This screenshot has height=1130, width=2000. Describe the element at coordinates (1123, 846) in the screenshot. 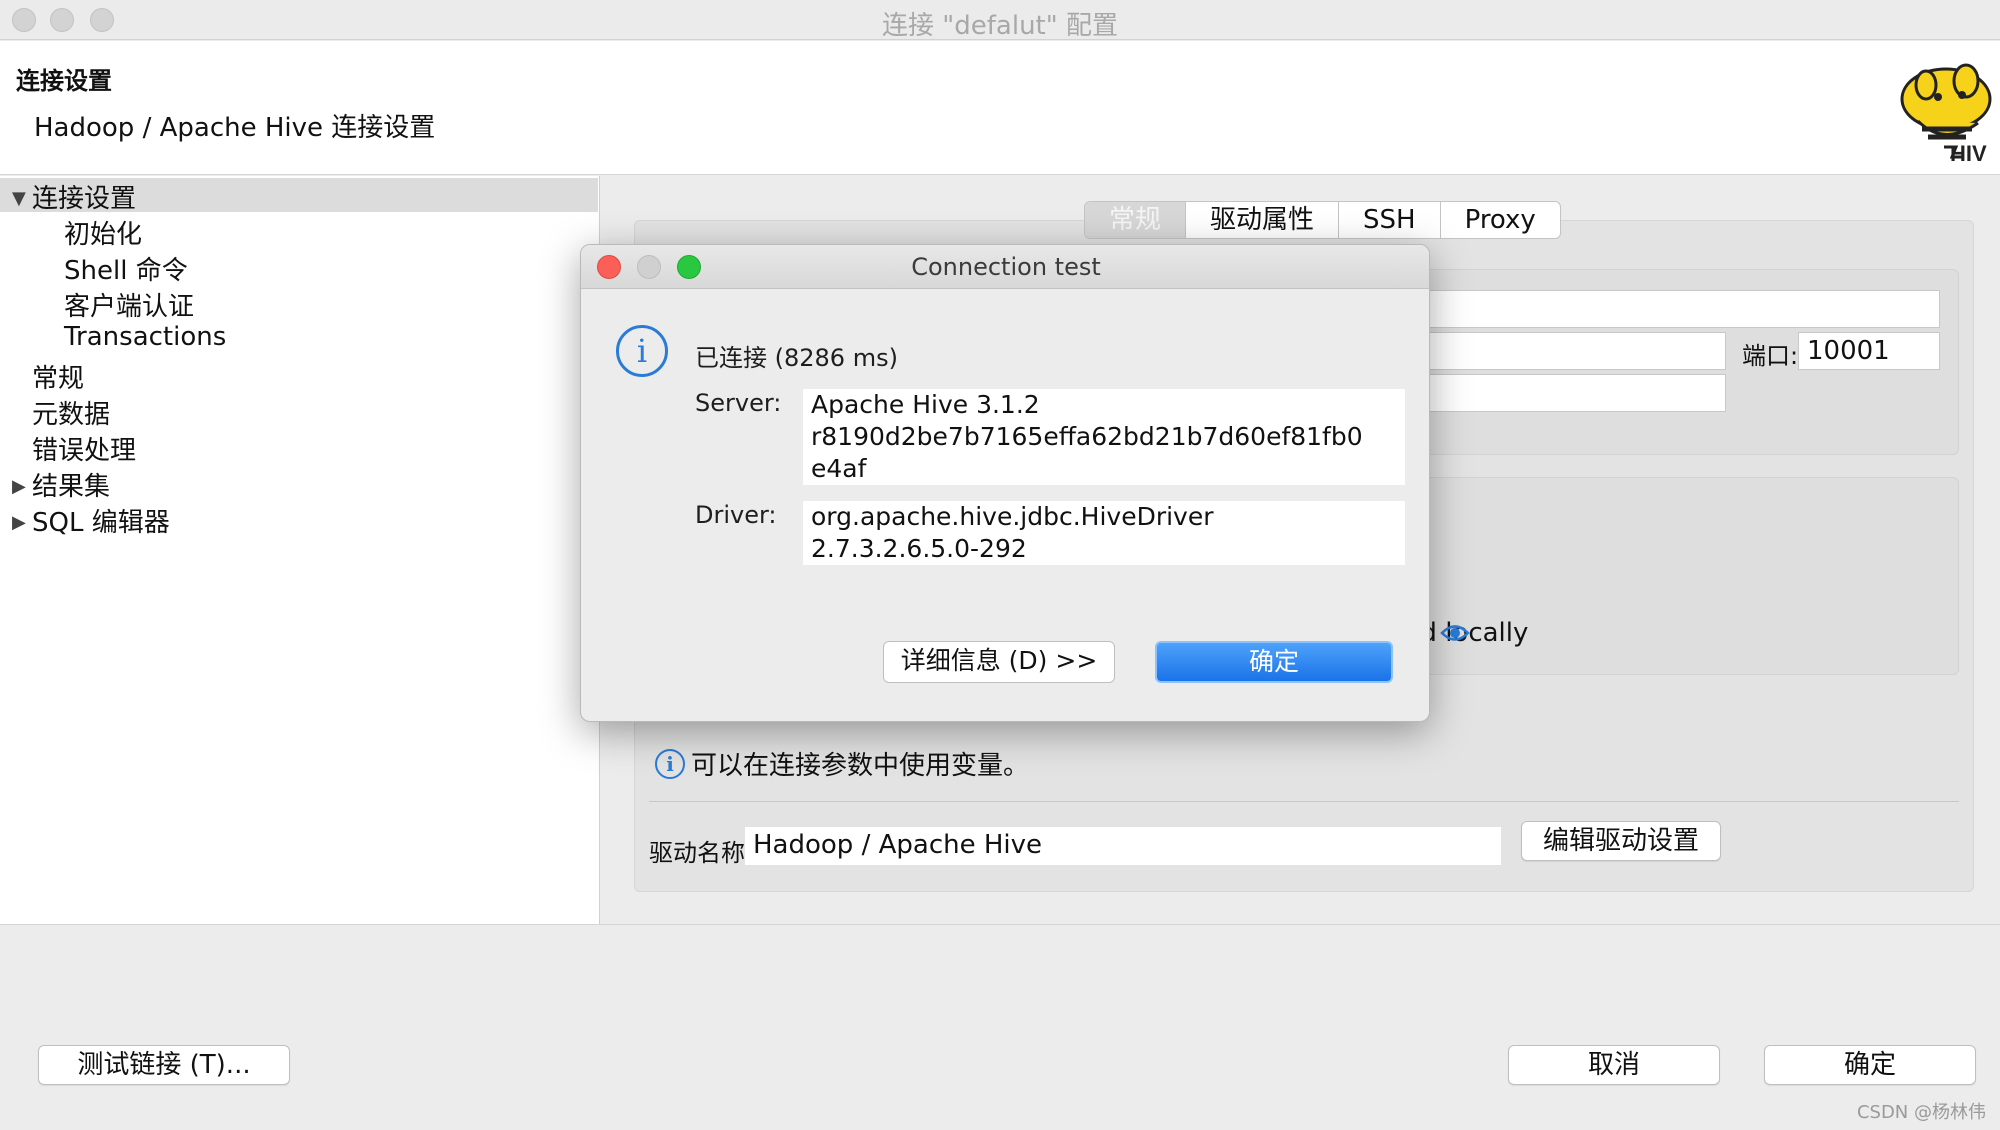

I see `driver-name-field: Hadoop / Apache Hive` at that location.